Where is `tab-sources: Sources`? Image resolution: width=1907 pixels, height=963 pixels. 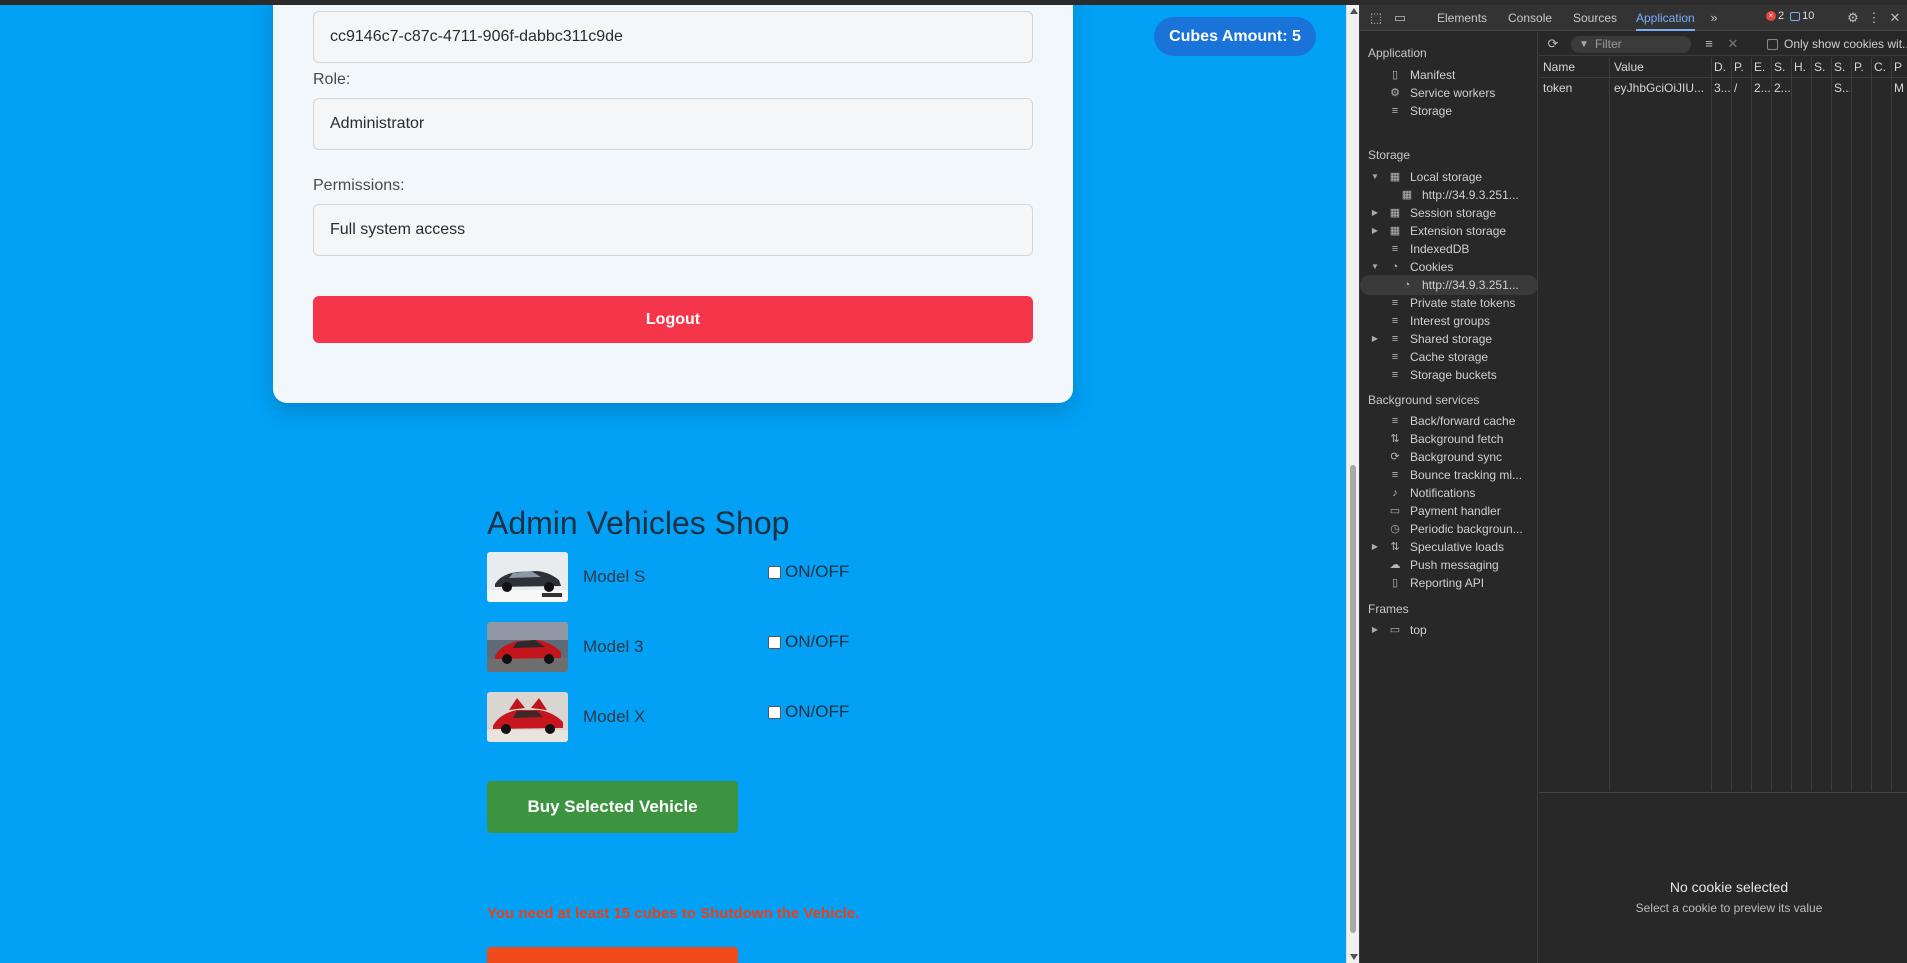
tab-sources: Sources is located at coordinates (1595, 18).